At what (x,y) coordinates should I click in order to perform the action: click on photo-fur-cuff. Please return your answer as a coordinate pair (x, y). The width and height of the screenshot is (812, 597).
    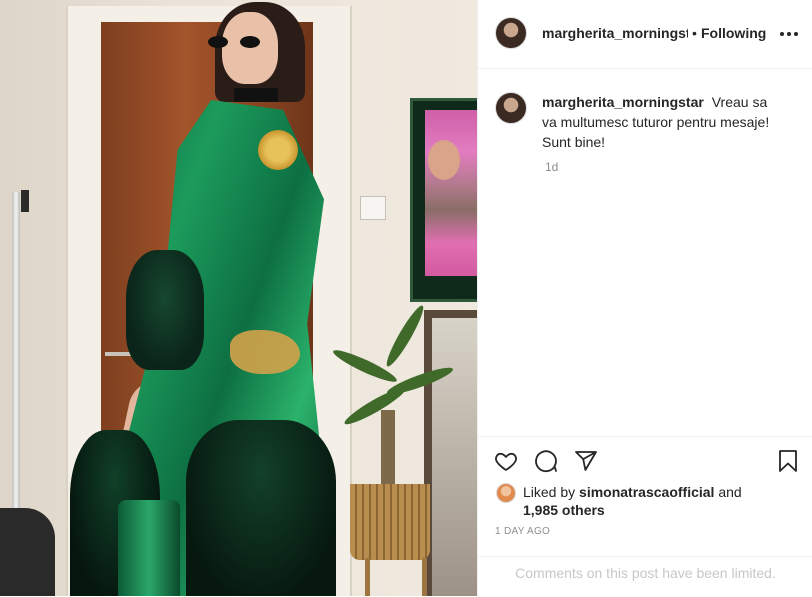
    Looking at the image, I should click on (165, 310).